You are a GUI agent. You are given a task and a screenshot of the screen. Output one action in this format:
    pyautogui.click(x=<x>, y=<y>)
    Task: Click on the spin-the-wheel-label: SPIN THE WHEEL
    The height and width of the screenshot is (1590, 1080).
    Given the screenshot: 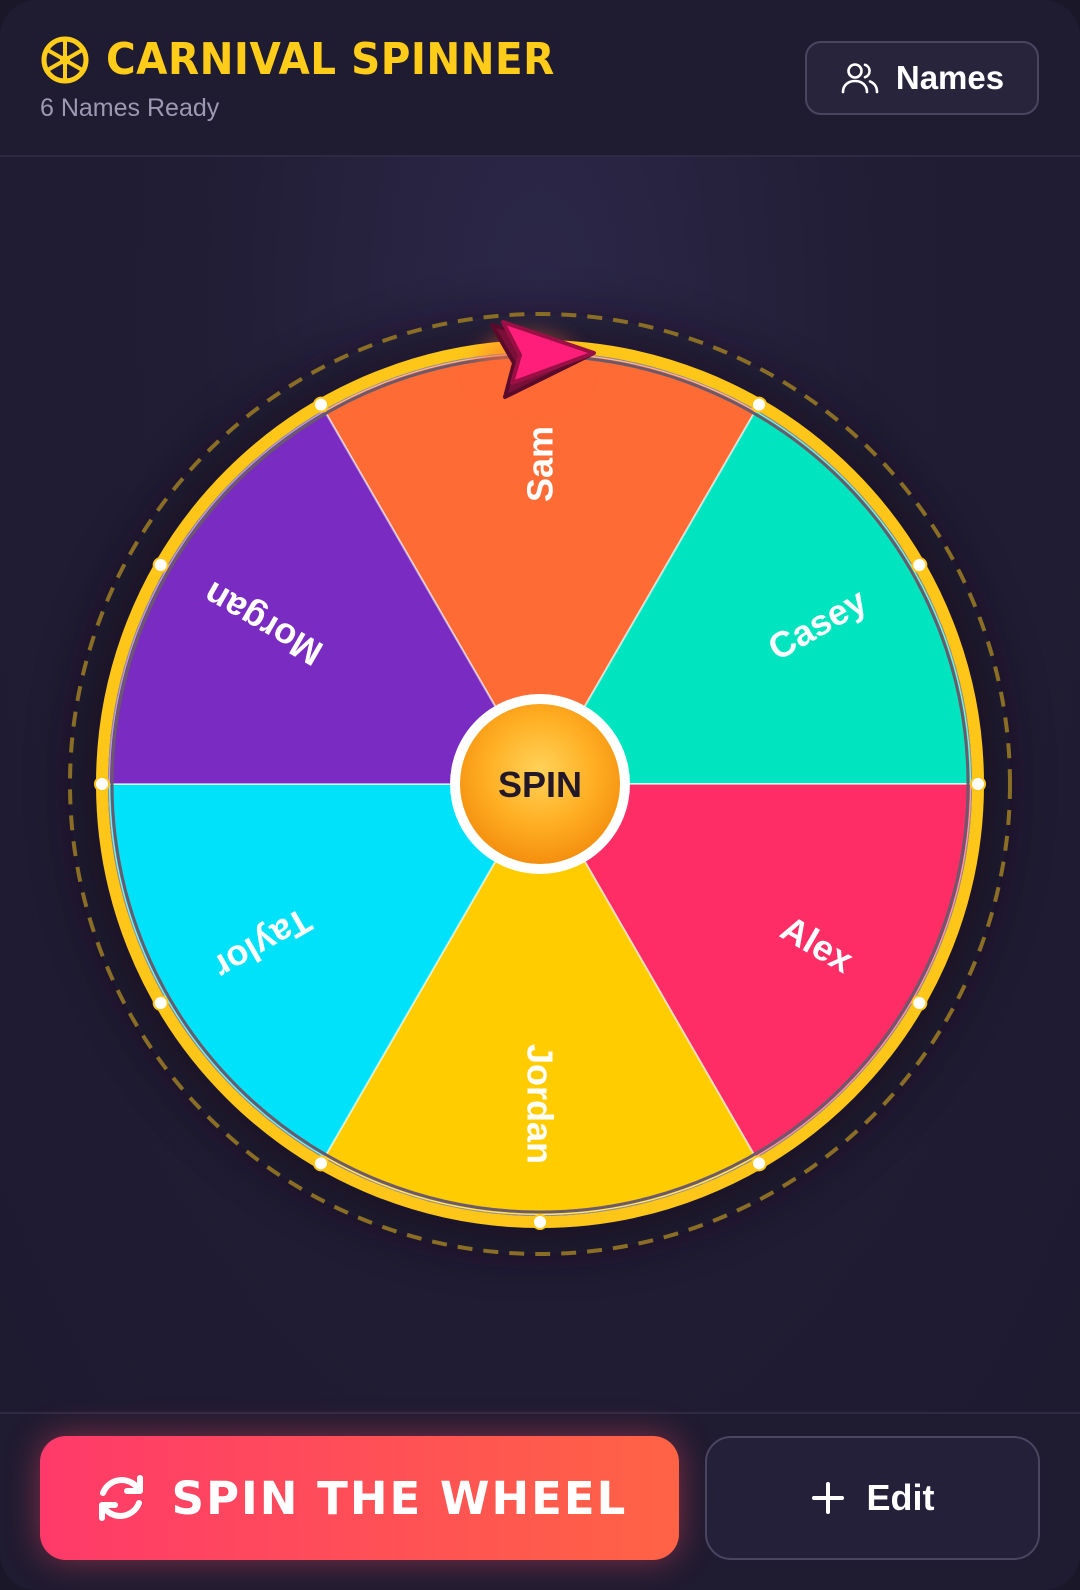 What is the action you would take?
    pyautogui.click(x=399, y=1498)
    